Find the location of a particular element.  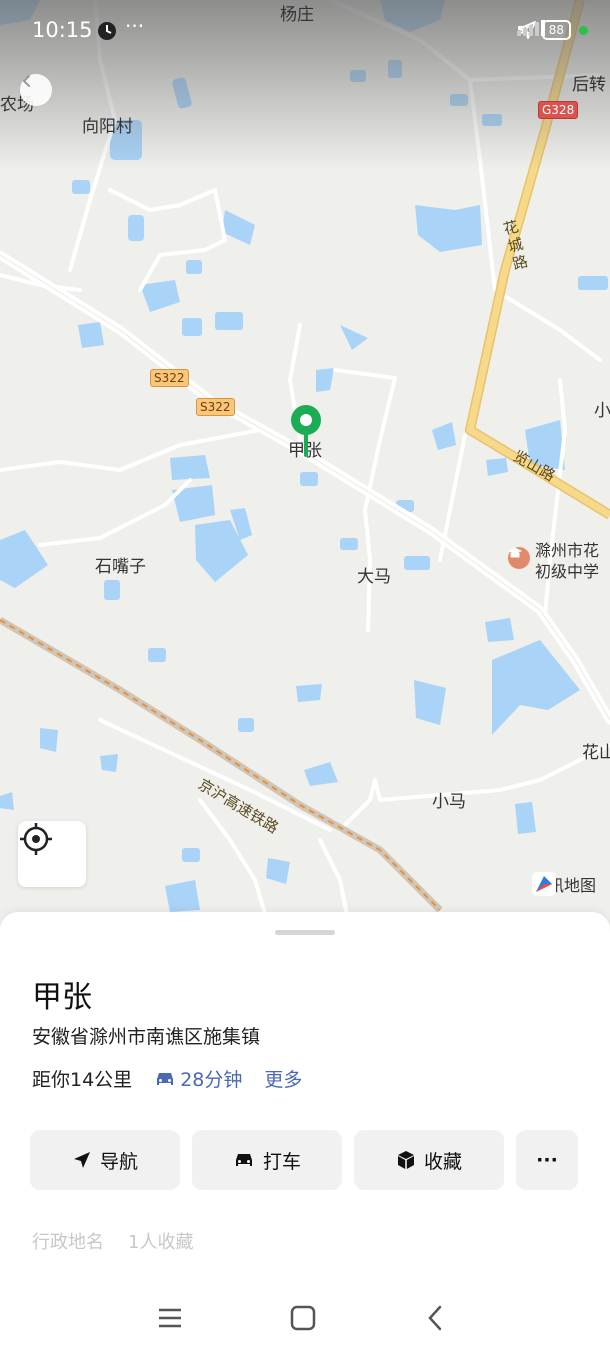

drive-time: 28分钟 is located at coordinates (211, 1080).